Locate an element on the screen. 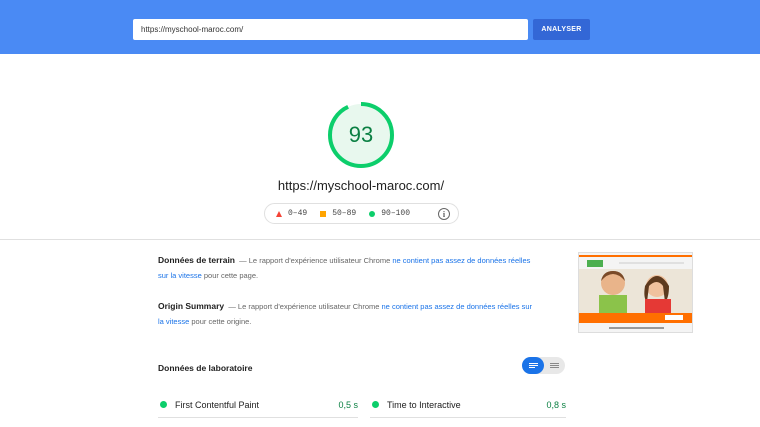 The image size is (760, 427). header-bar: https://myschool-maroc.com/ ANALYSER is located at coordinates (380, 27).